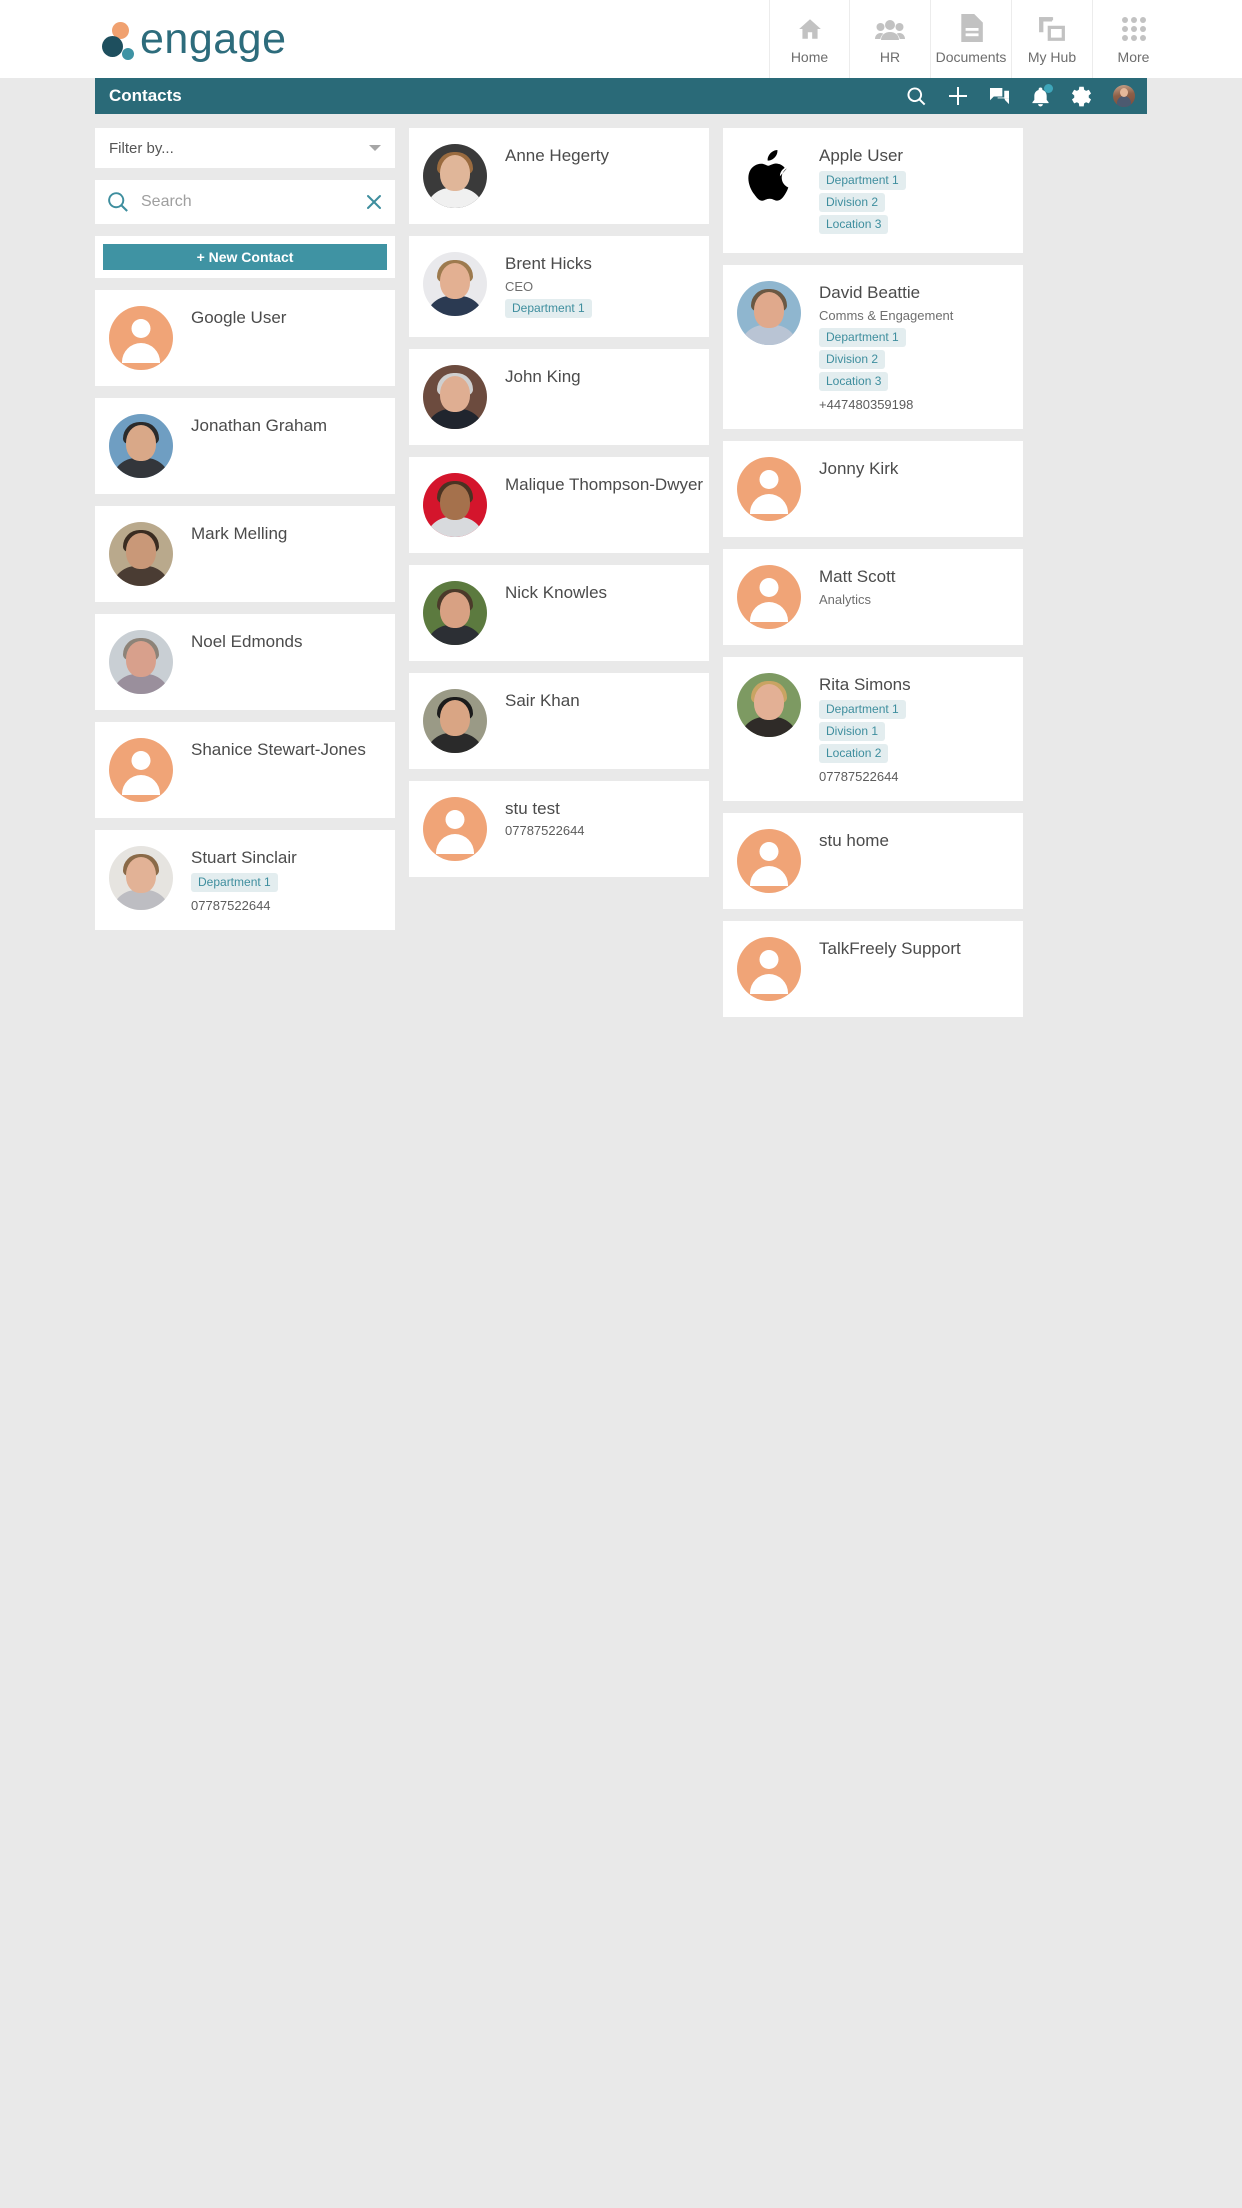  Describe the element at coordinates (854, 753) in the screenshot. I see `status-badge: Location 2` at that location.